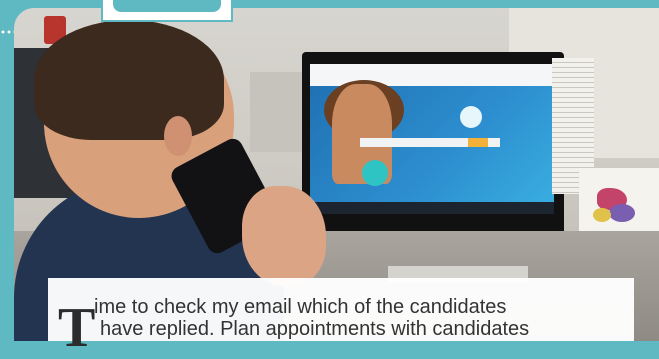 This screenshot has height=359, width=659. Describe the element at coordinates (77, 328) in the screenshot. I see `drop-cap: T` at that location.